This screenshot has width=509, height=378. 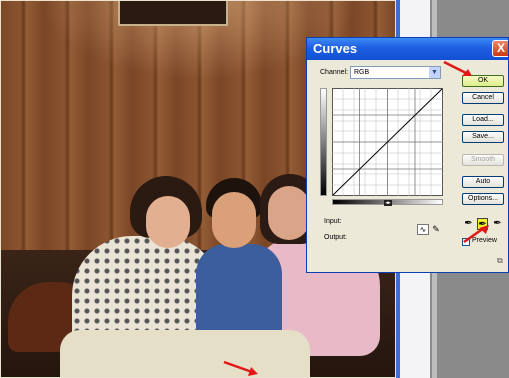 I want to click on dialog-titlebar: Curves X, so click(x=407, y=49).